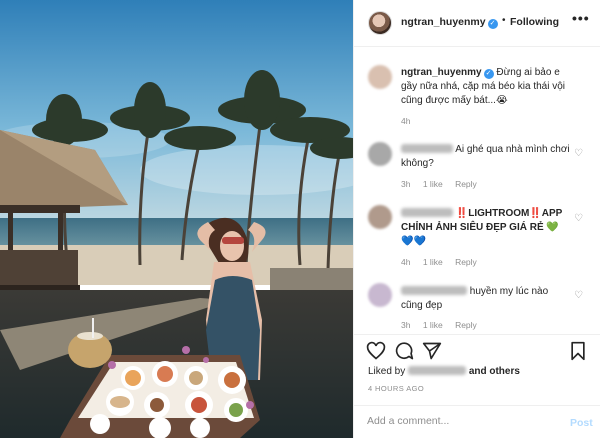 This screenshot has height=438, width=600. I want to click on author-username: ngtran_huyenmy ✓, so click(449, 22).